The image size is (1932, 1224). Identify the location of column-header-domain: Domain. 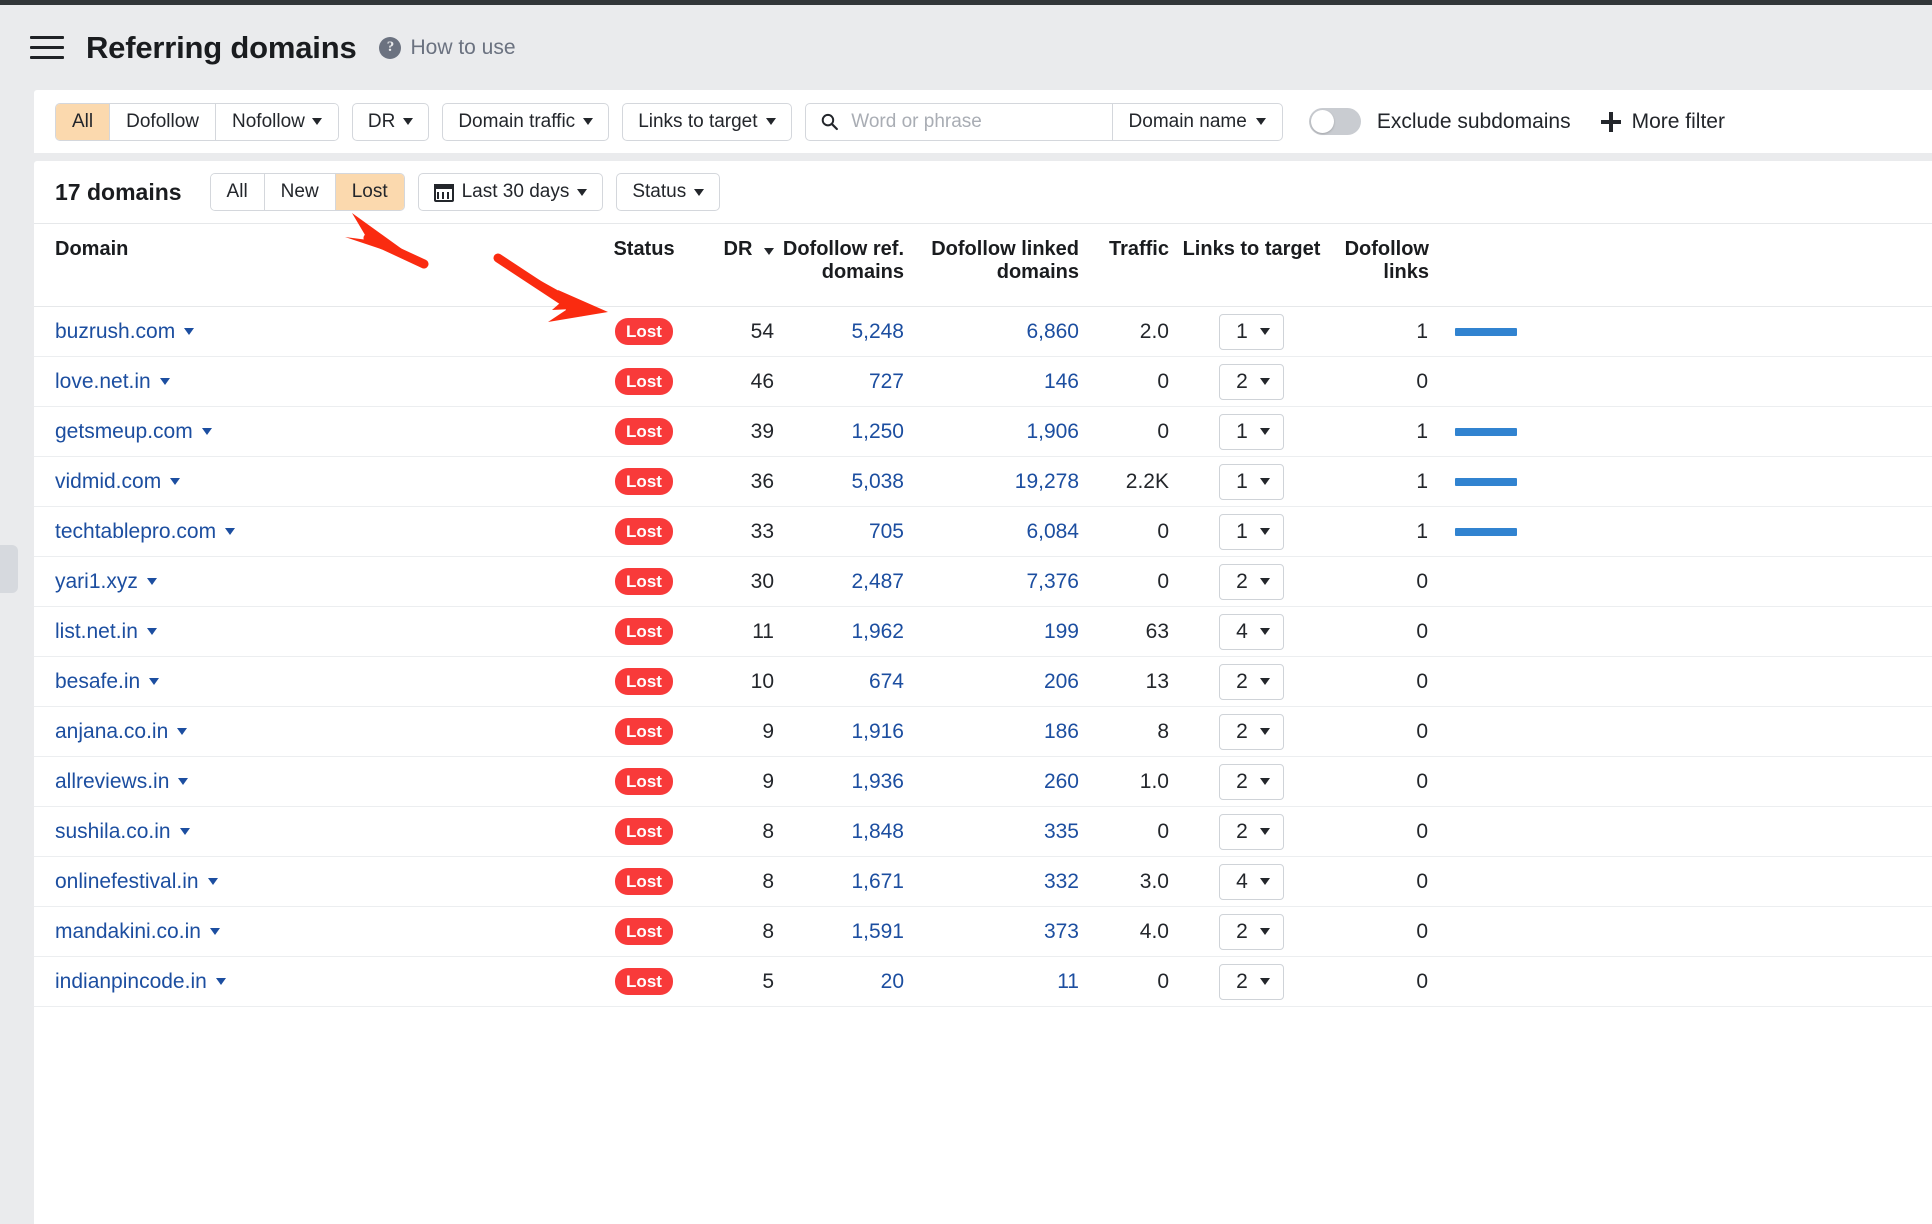
(311, 265).